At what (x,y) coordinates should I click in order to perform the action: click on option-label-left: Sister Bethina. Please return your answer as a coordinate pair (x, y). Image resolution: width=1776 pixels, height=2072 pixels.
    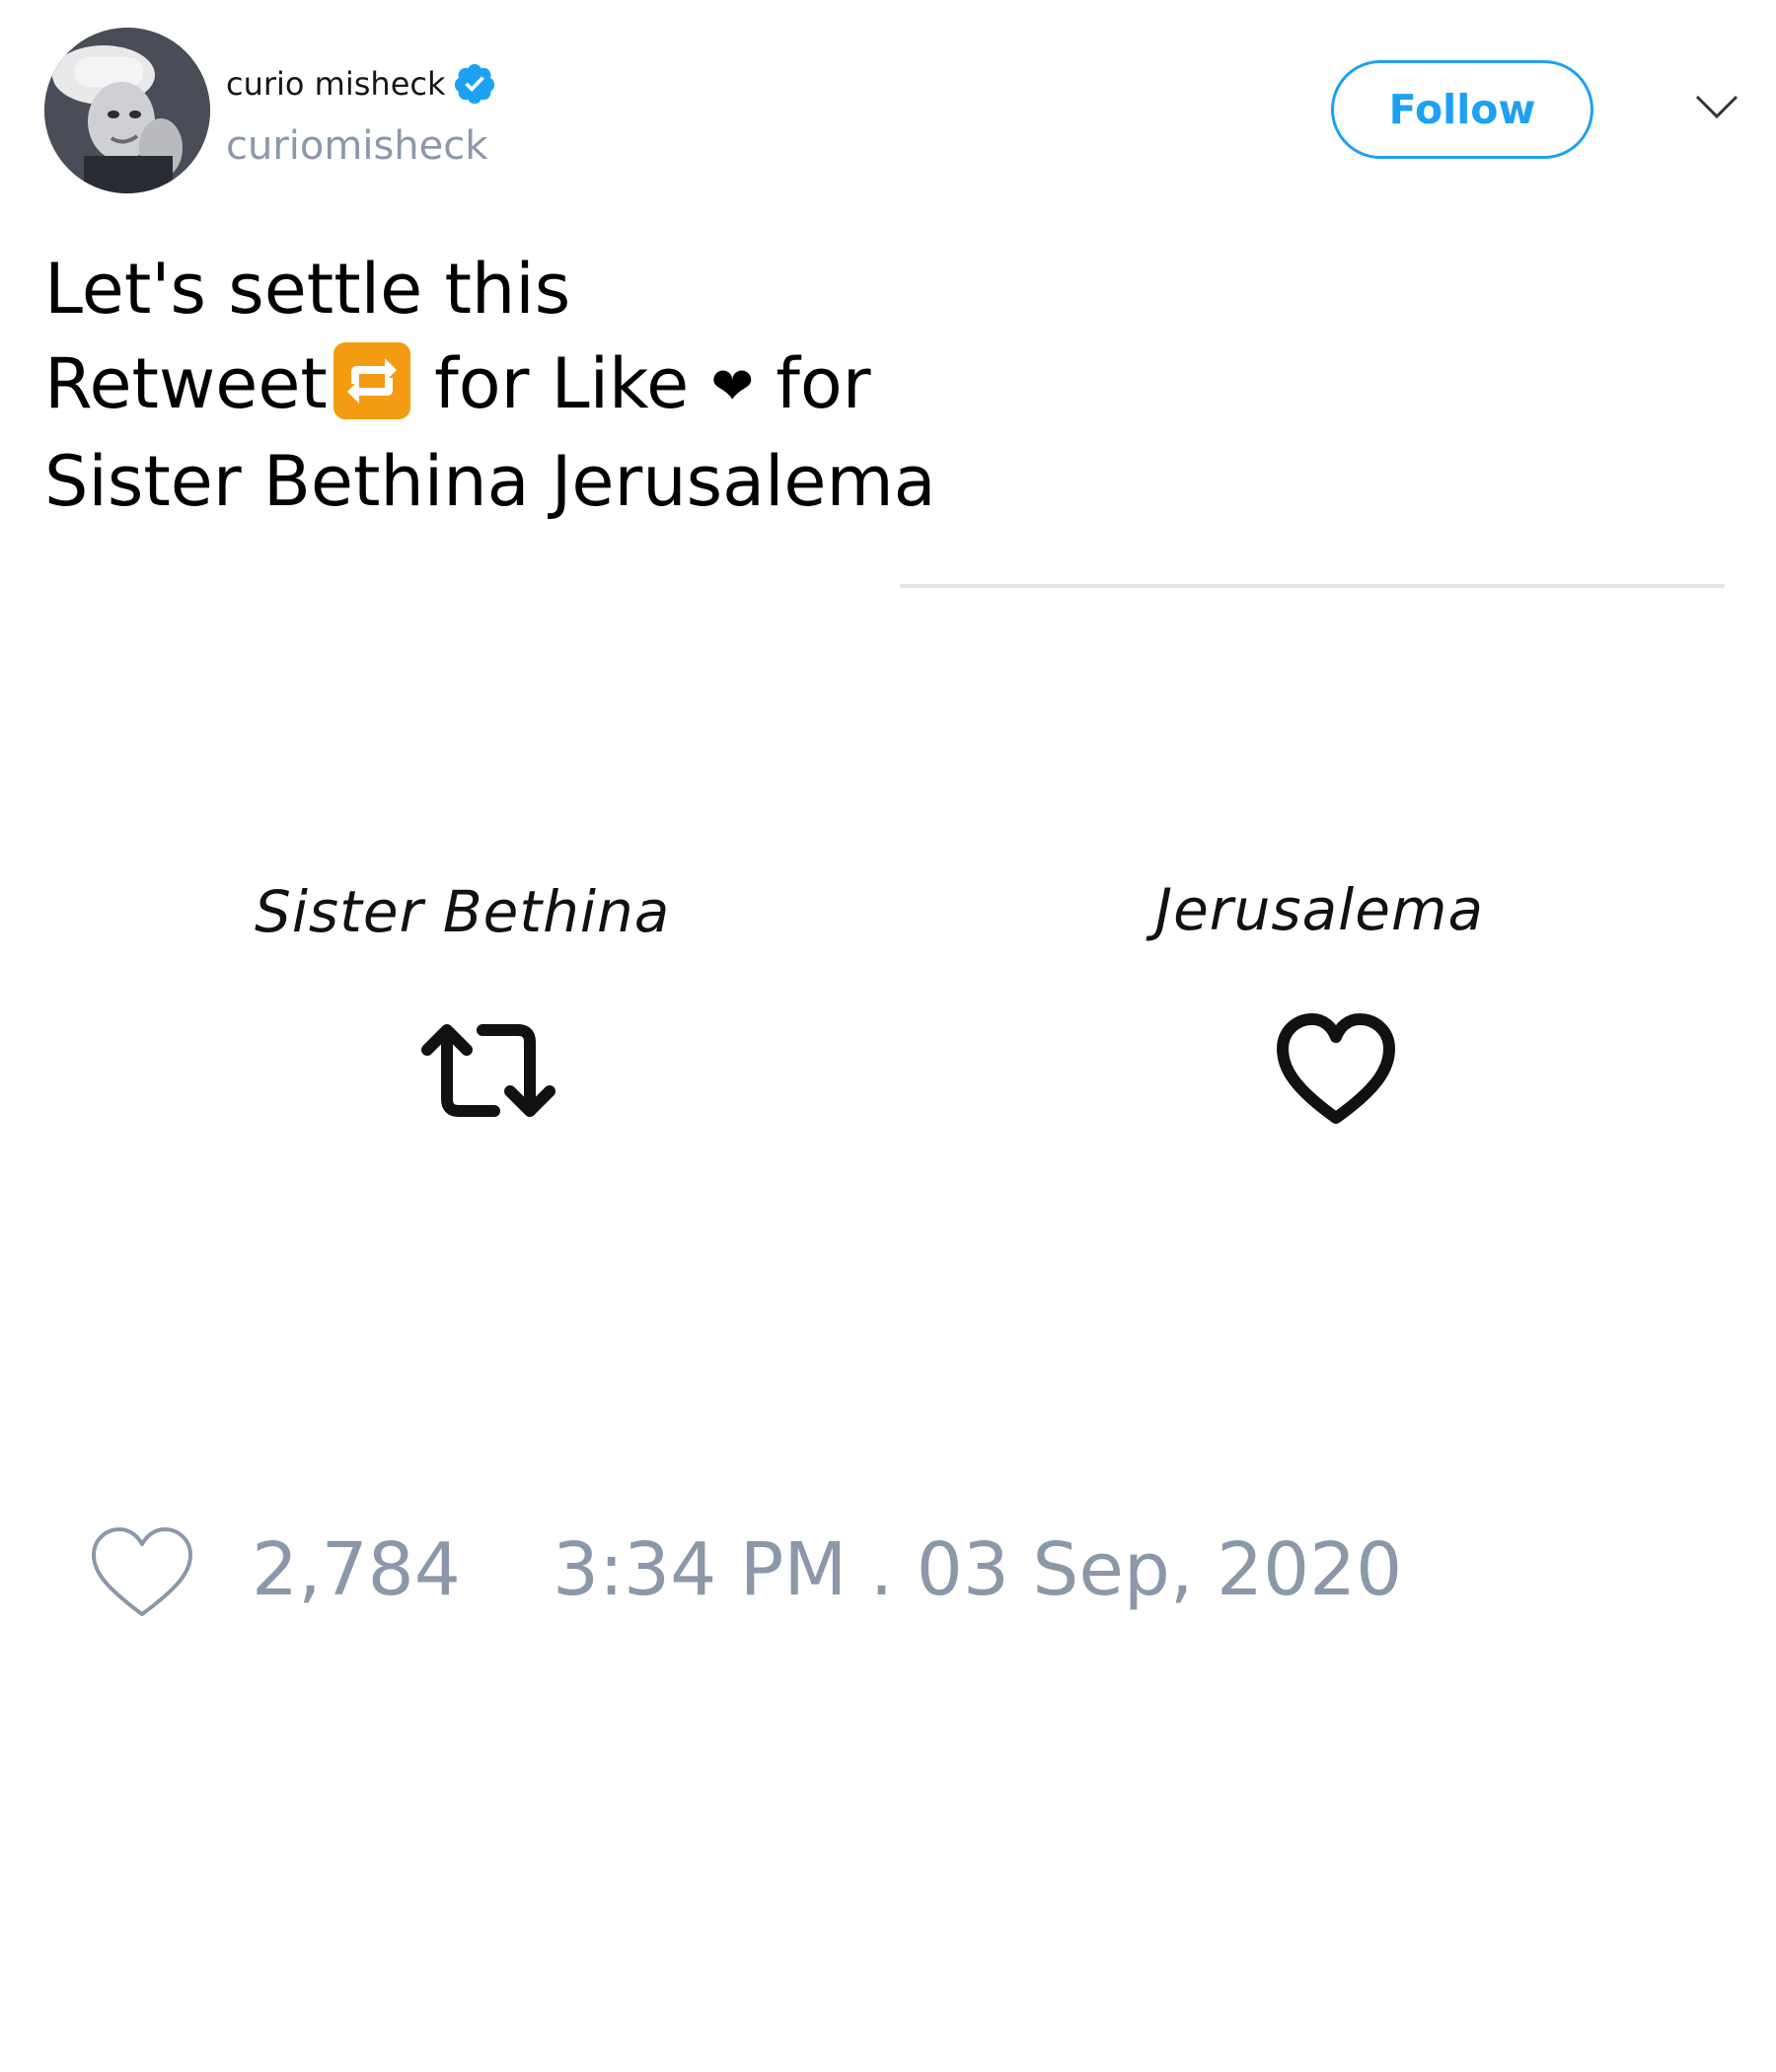
    Looking at the image, I should click on (463, 912).